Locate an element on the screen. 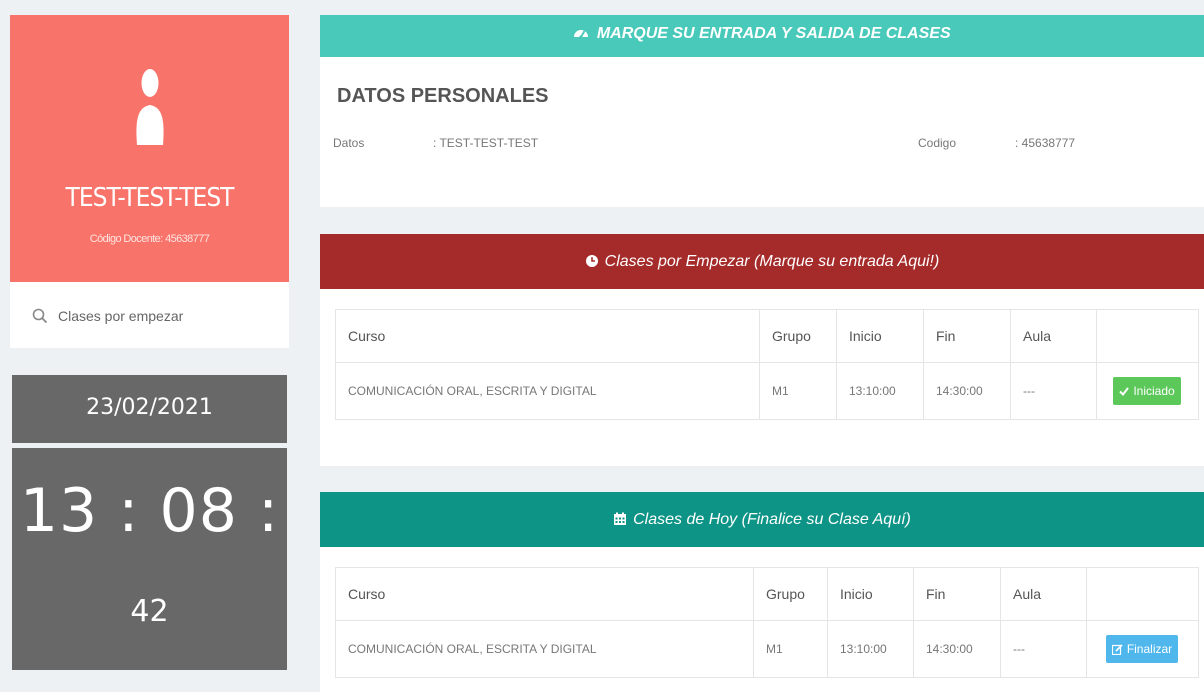 This screenshot has width=1204, height=692. digital-clock: 13 : 08 : 42 is located at coordinates (149, 559).